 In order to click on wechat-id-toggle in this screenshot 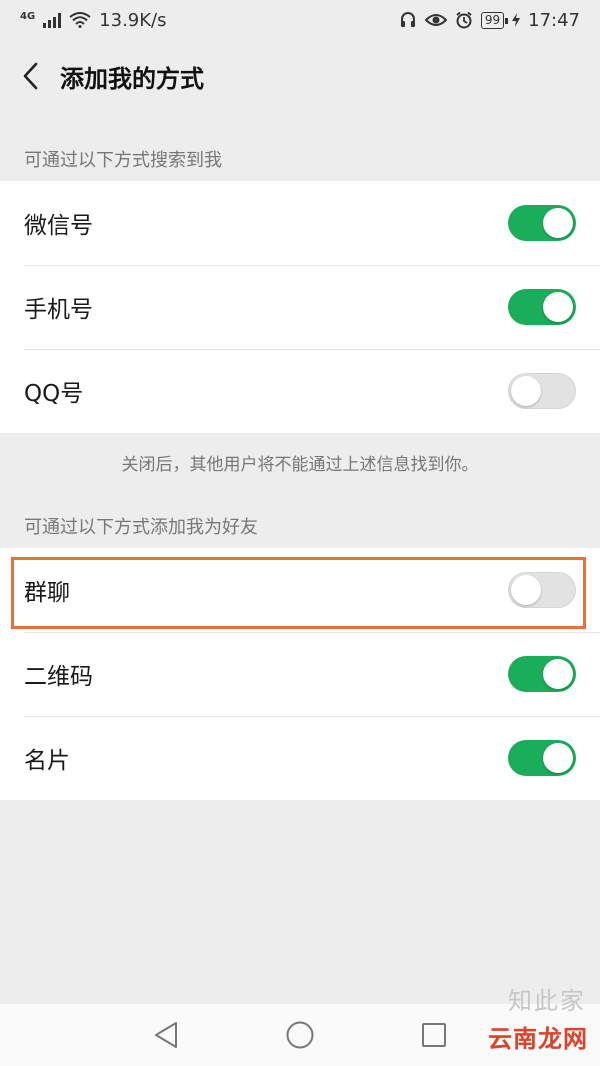, I will do `click(542, 223)`.